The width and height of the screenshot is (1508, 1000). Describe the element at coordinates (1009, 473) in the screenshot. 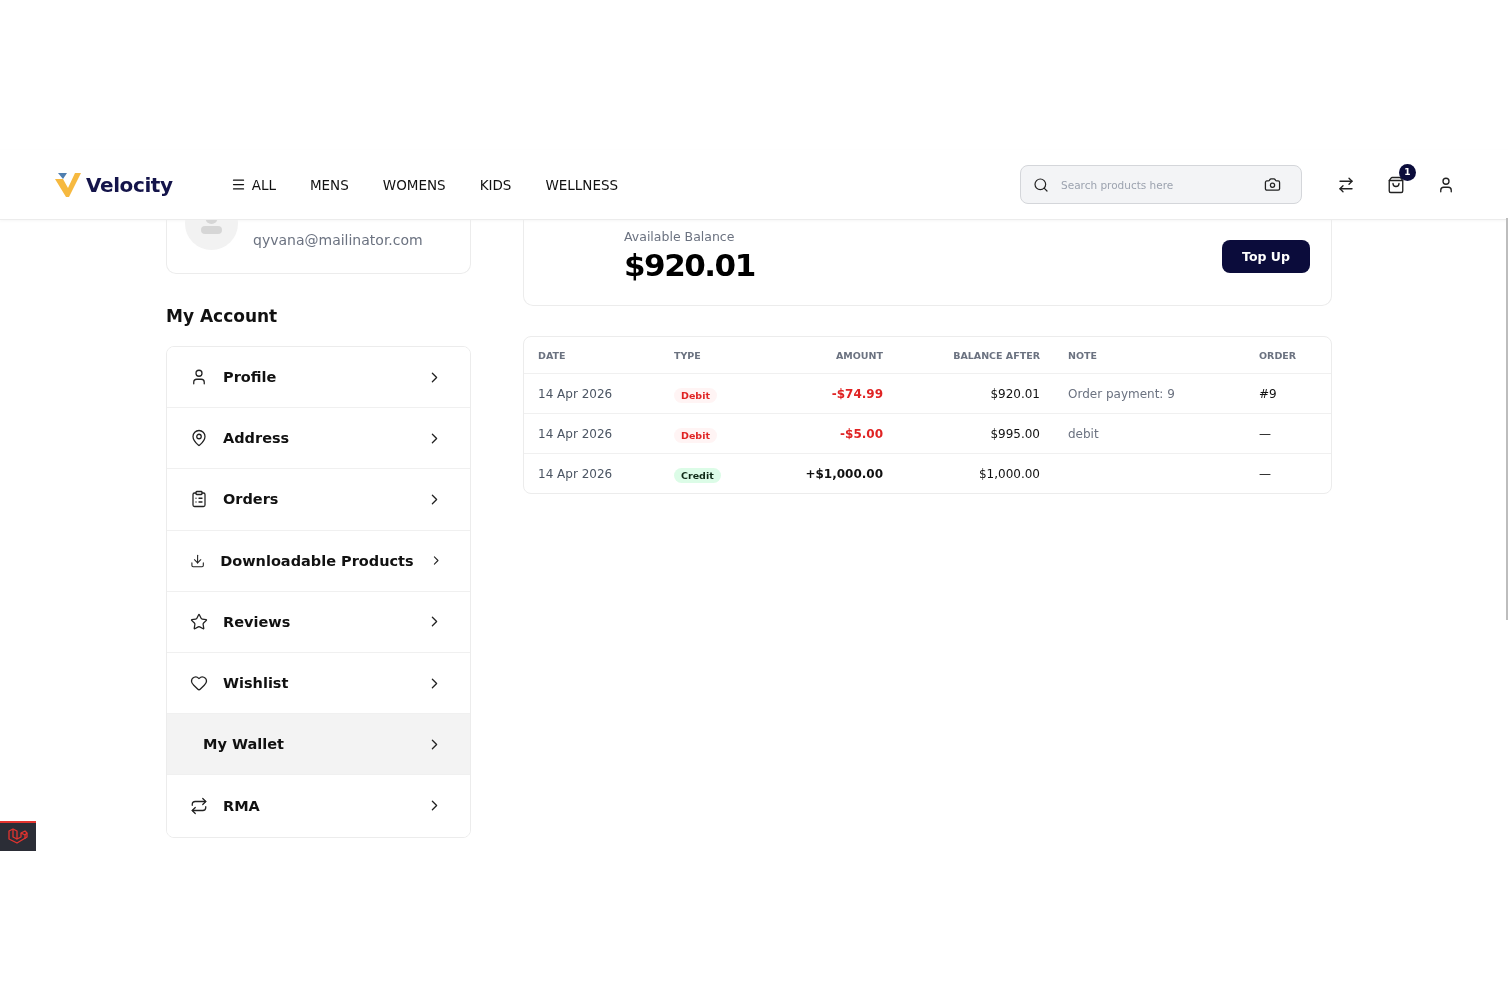

I see `table-cell-text: $1,000.00` at that location.